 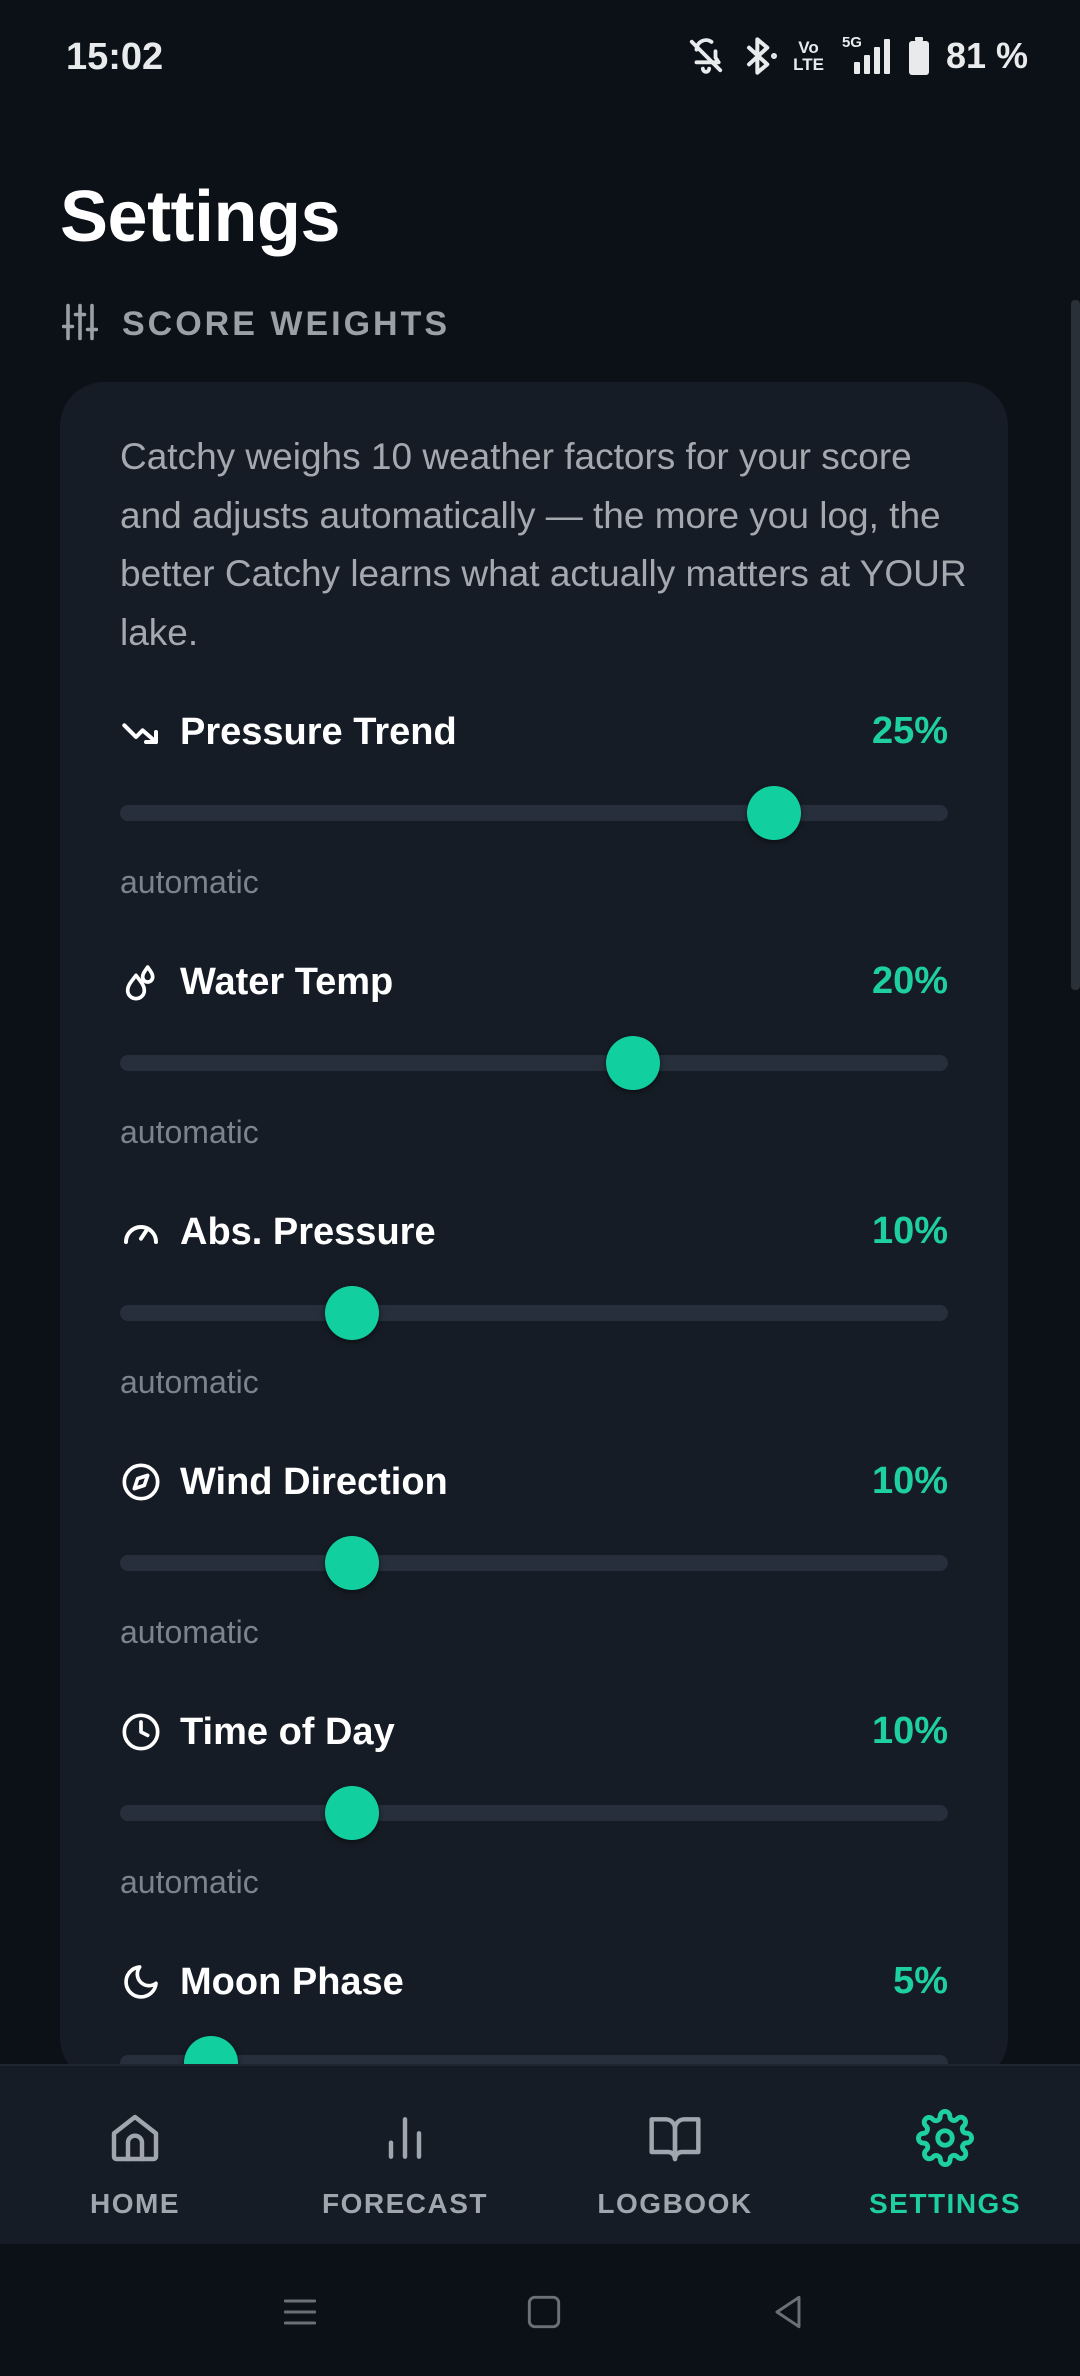 I want to click on battery-percent: 81 %, so click(x=986, y=55).